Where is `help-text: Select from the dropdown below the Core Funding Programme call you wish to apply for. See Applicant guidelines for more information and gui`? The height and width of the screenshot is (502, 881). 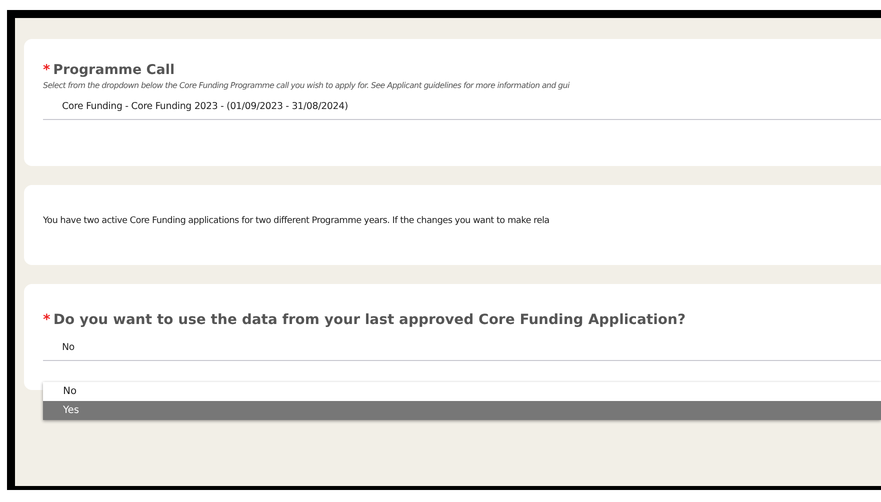
help-text: Select from the dropdown below the Core Funding Programme call you wish to apply for. See Applicant guidelines for more information and gui is located at coordinates (307, 85).